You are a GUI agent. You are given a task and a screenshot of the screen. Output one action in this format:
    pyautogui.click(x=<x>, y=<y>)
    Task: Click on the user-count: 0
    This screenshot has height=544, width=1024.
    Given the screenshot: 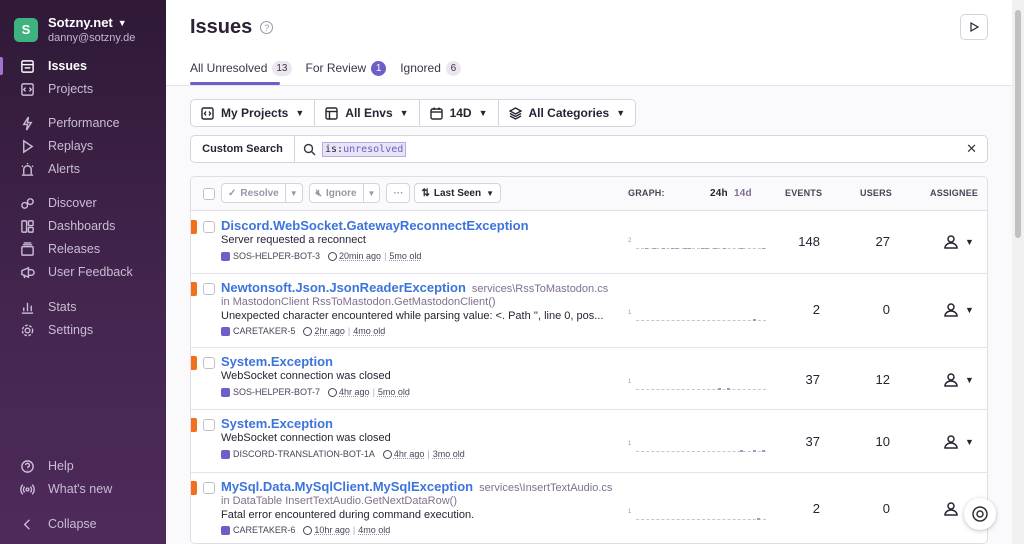 What is the action you would take?
    pyautogui.click(x=886, y=508)
    